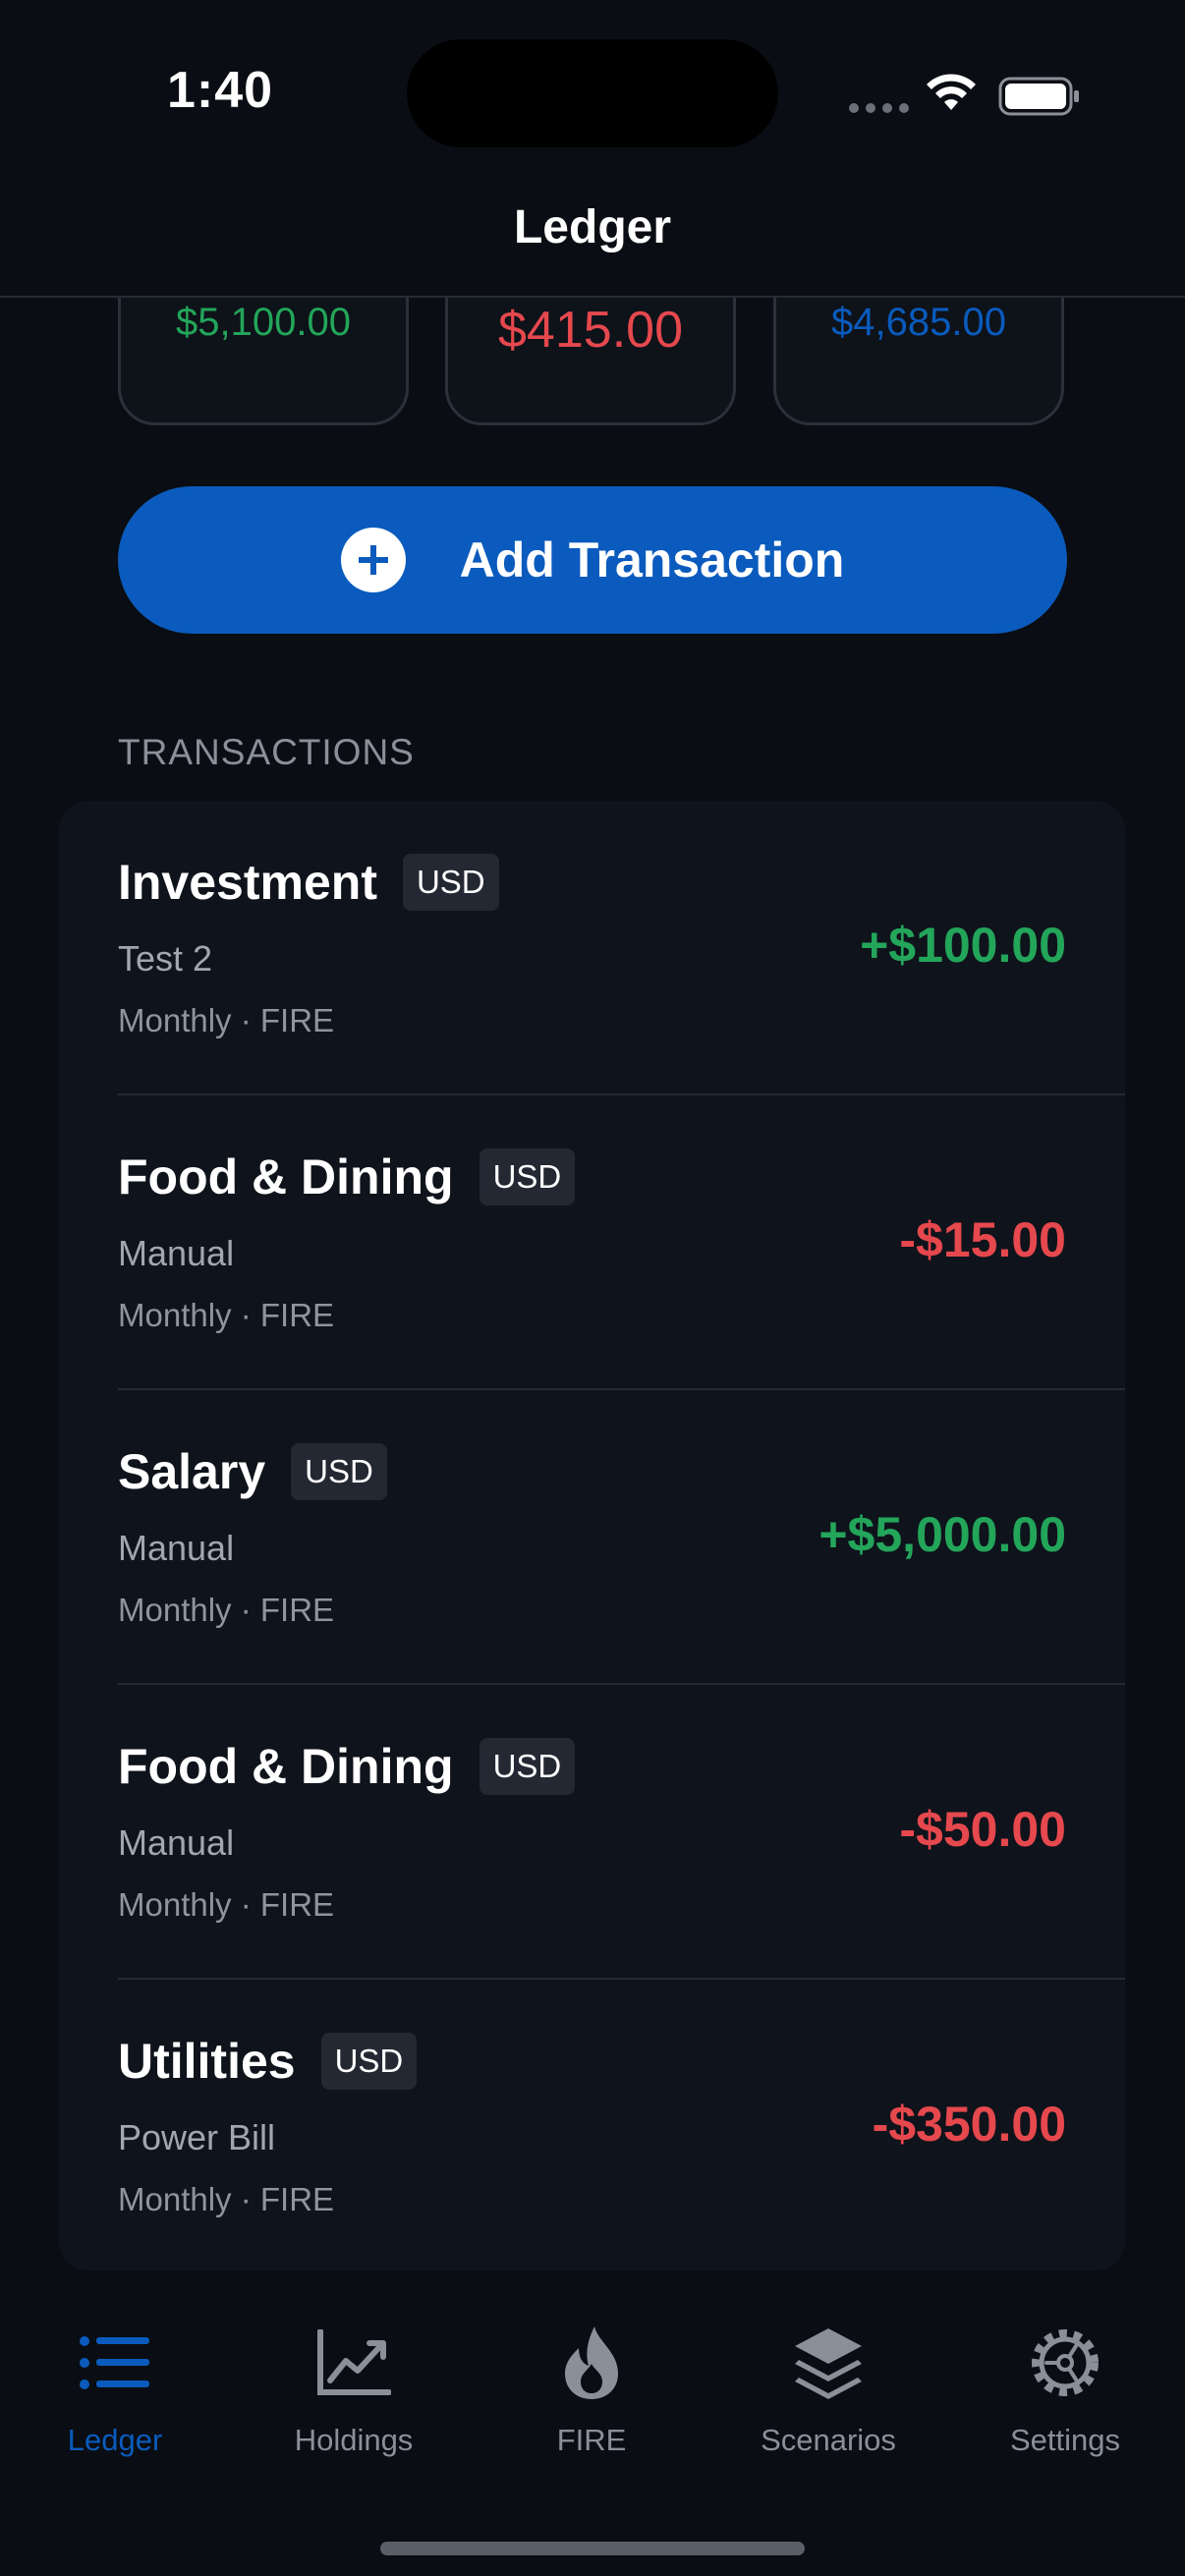  Describe the element at coordinates (879, 108) in the screenshot. I see `cellular-signal-icon` at that location.